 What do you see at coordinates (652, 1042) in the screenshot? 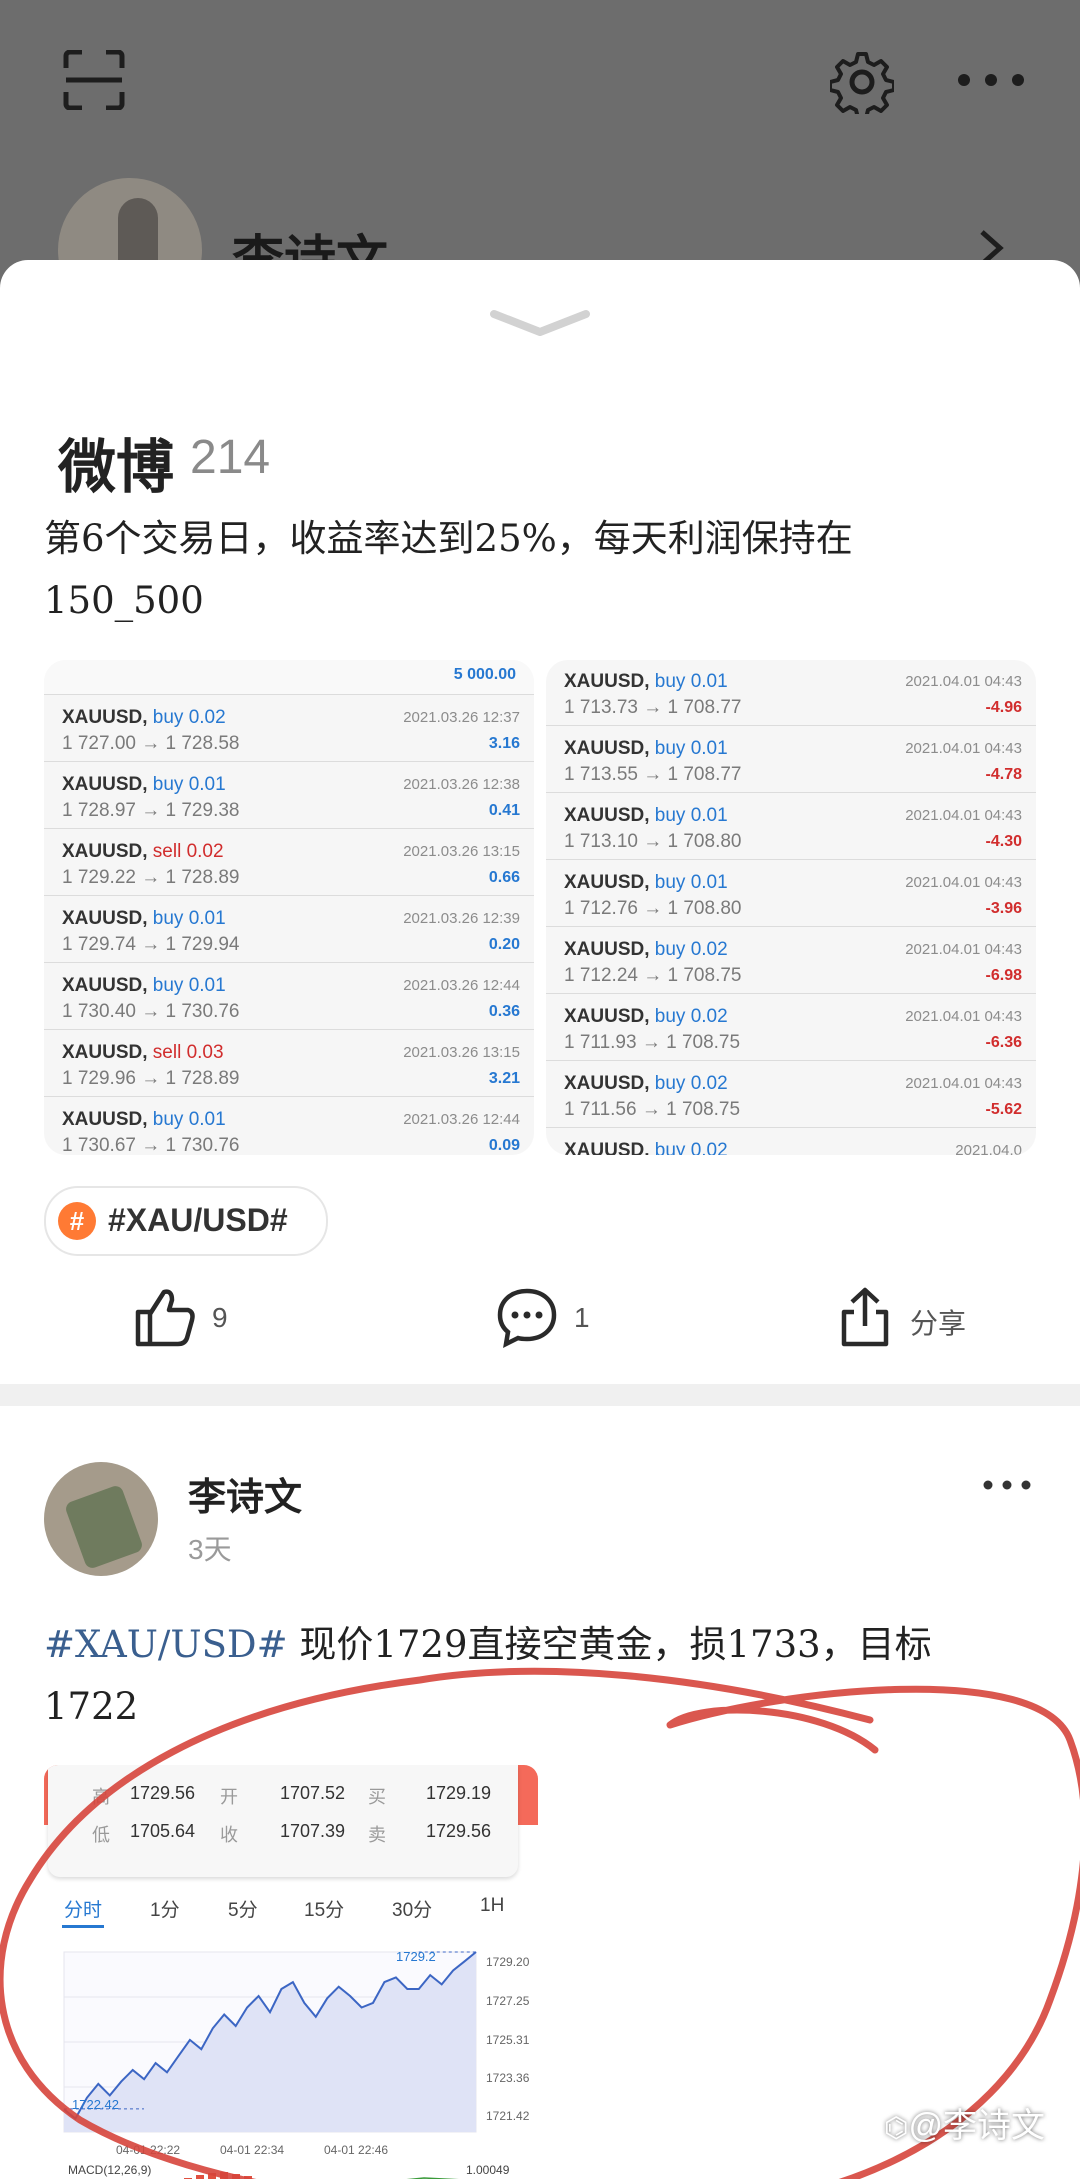
I see `trade-price: 1 711.93 → 1 708.75` at bounding box center [652, 1042].